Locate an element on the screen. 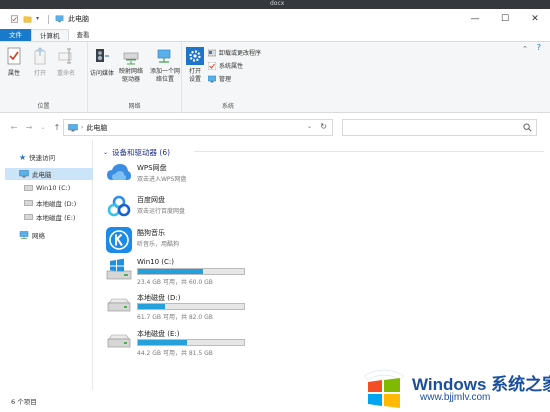 This screenshot has height=412, width=550. drive-usage-bar is located at coordinates (191, 342).